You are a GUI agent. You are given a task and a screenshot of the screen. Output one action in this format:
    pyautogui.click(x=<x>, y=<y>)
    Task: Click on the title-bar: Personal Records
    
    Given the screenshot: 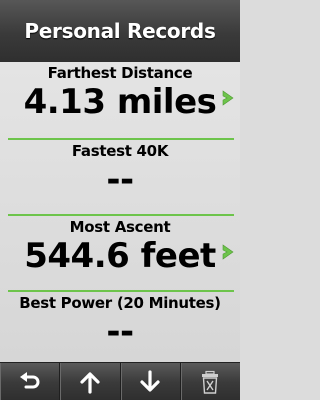 What is the action you would take?
    pyautogui.click(x=120, y=31)
    